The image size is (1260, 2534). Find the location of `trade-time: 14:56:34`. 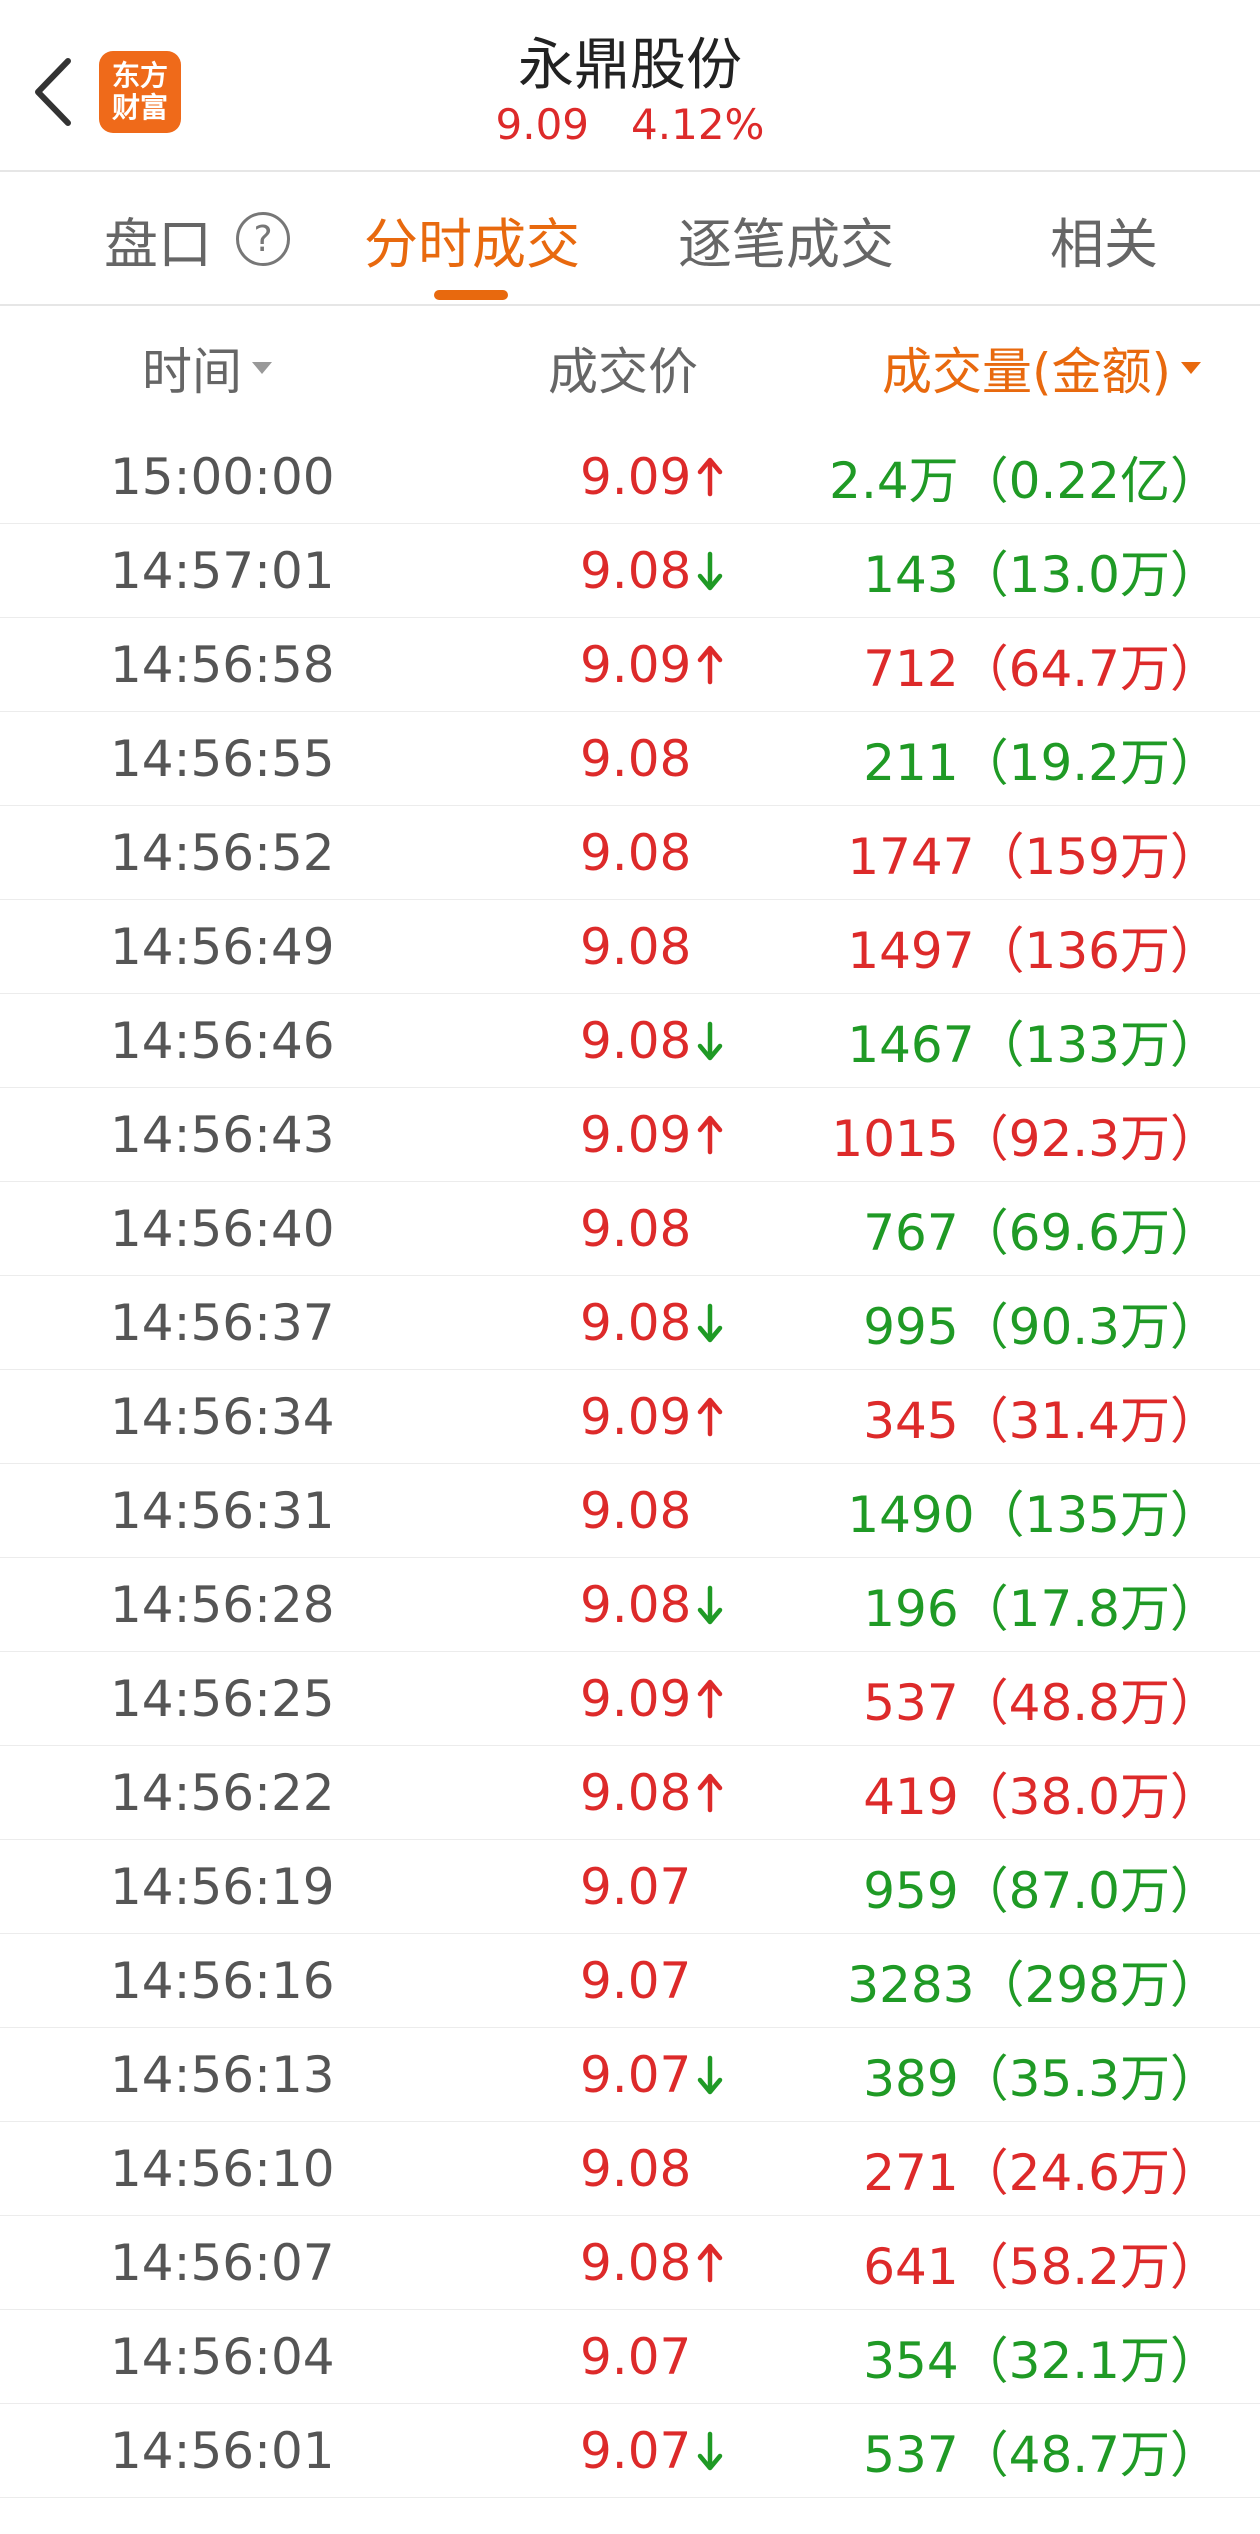

trade-time: 14:56:34 is located at coordinates (222, 1417).